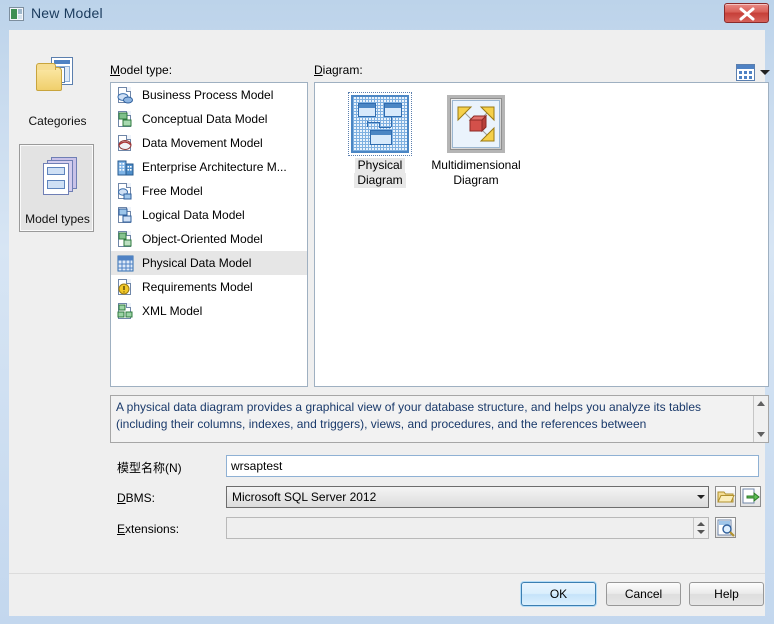 The image size is (774, 624). What do you see at coordinates (700, 528) in the screenshot?
I see `extensions-spinner` at bounding box center [700, 528].